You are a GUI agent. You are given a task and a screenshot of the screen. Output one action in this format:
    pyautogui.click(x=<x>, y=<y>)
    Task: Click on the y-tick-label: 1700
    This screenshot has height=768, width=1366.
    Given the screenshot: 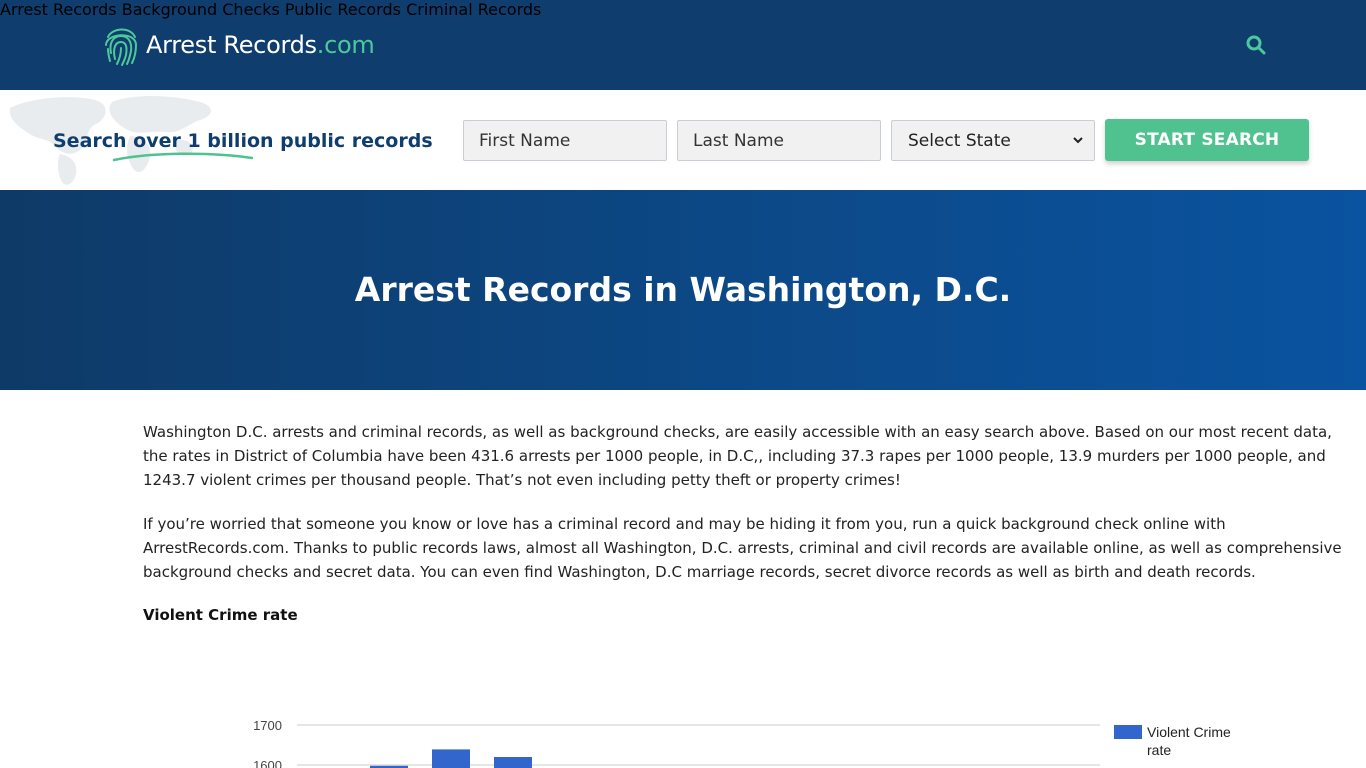 What is the action you would take?
    pyautogui.click(x=267, y=725)
    